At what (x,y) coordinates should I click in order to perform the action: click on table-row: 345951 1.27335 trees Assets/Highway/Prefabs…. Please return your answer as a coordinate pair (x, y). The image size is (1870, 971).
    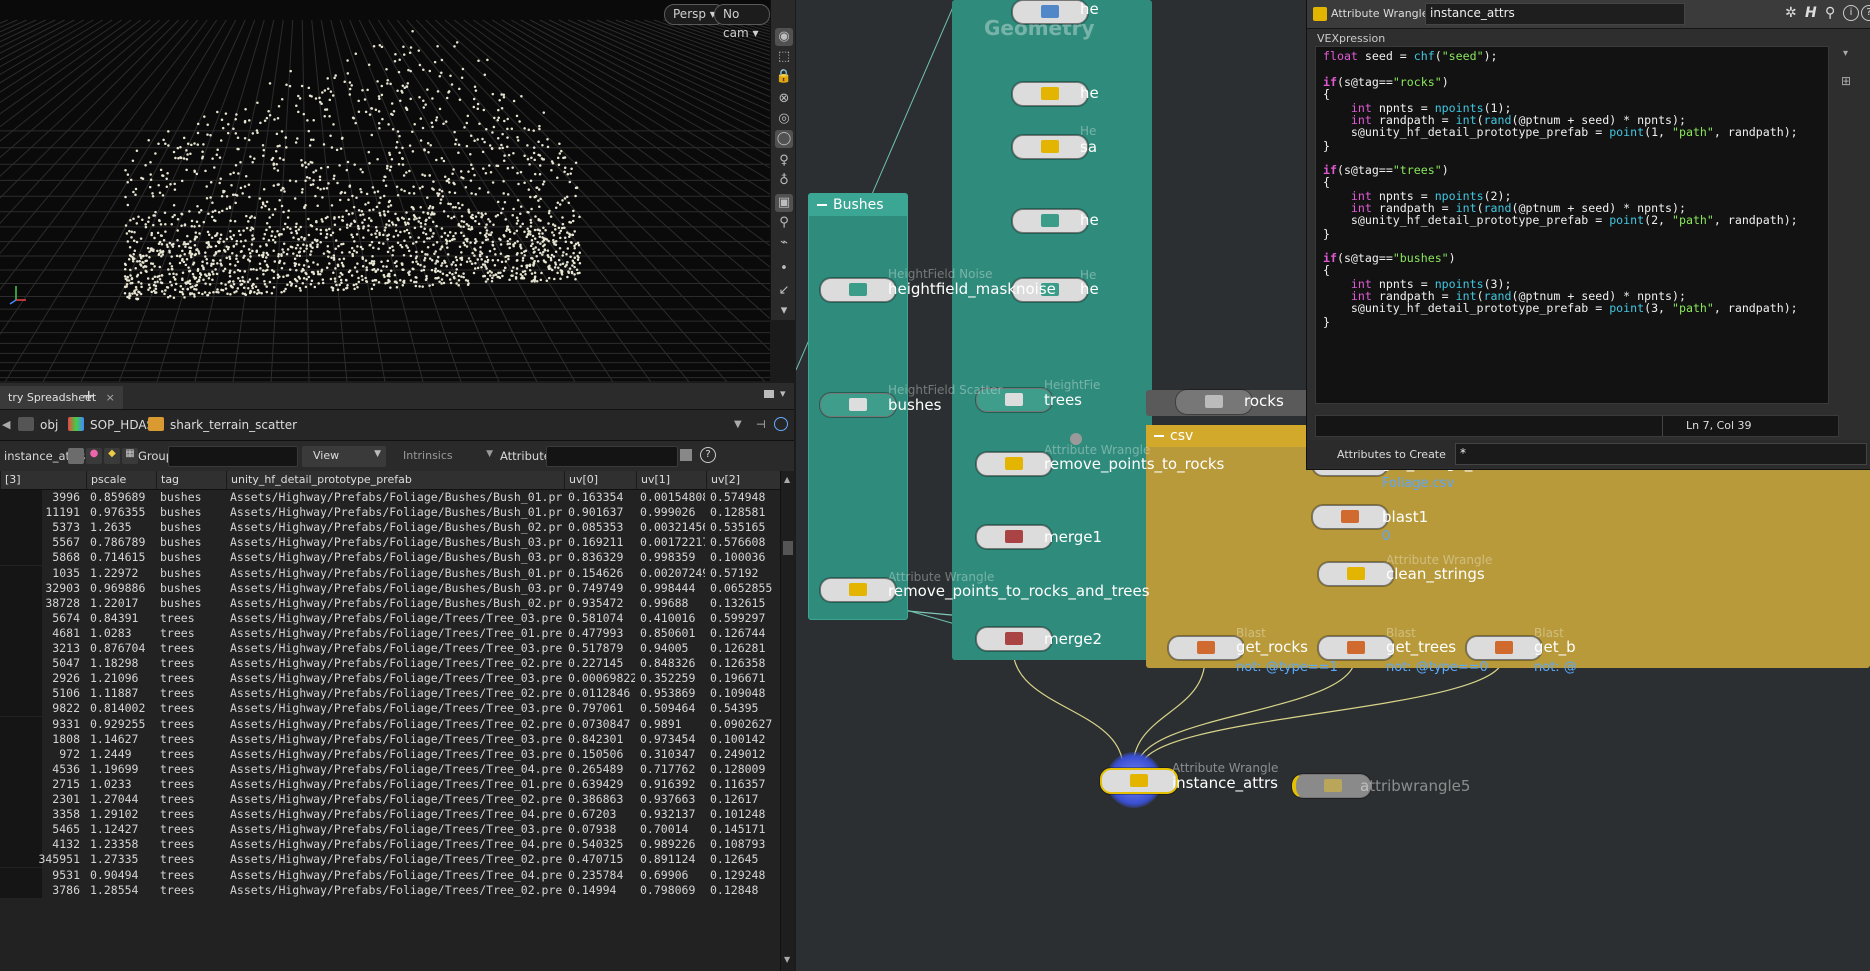
    Looking at the image, I should click on (390, 860).